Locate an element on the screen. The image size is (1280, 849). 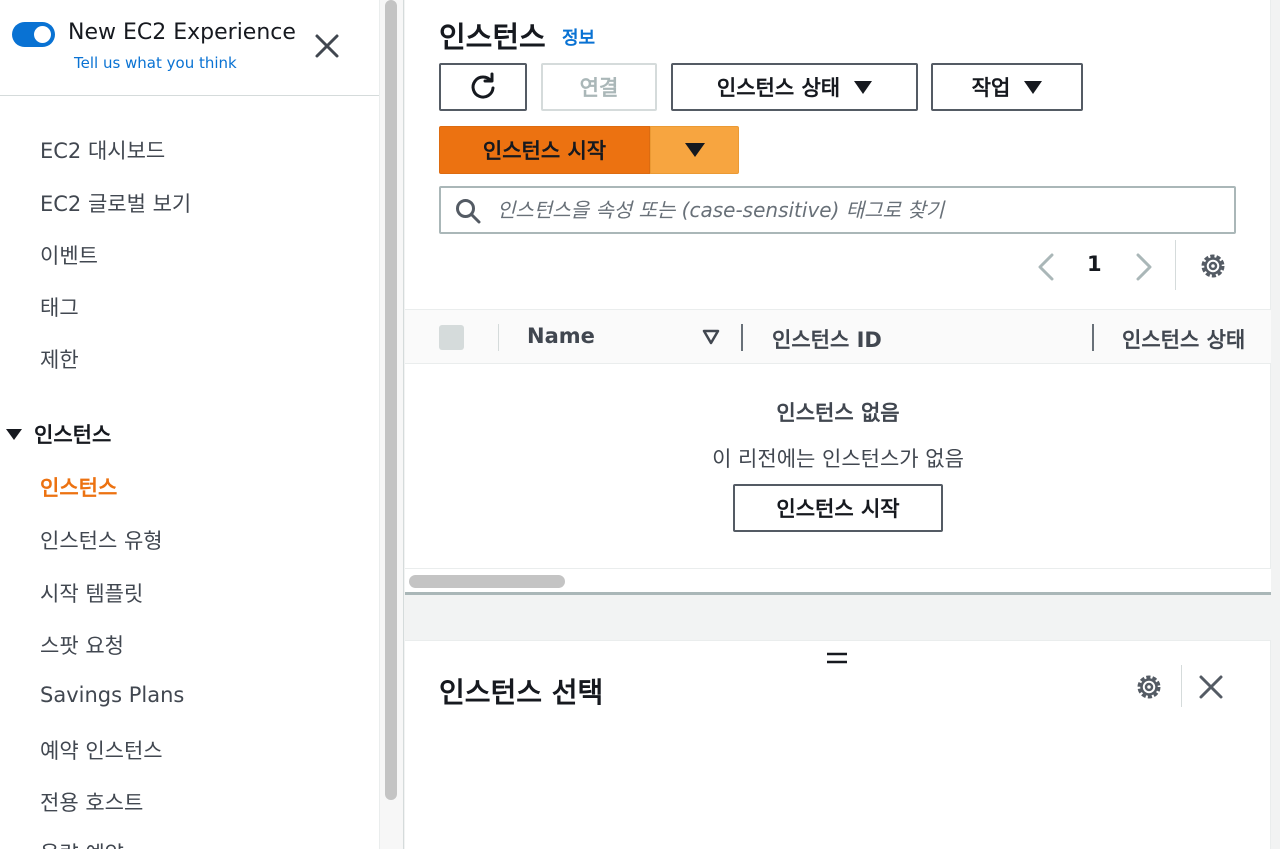
refresh-button is located at coordinates (483, 87).